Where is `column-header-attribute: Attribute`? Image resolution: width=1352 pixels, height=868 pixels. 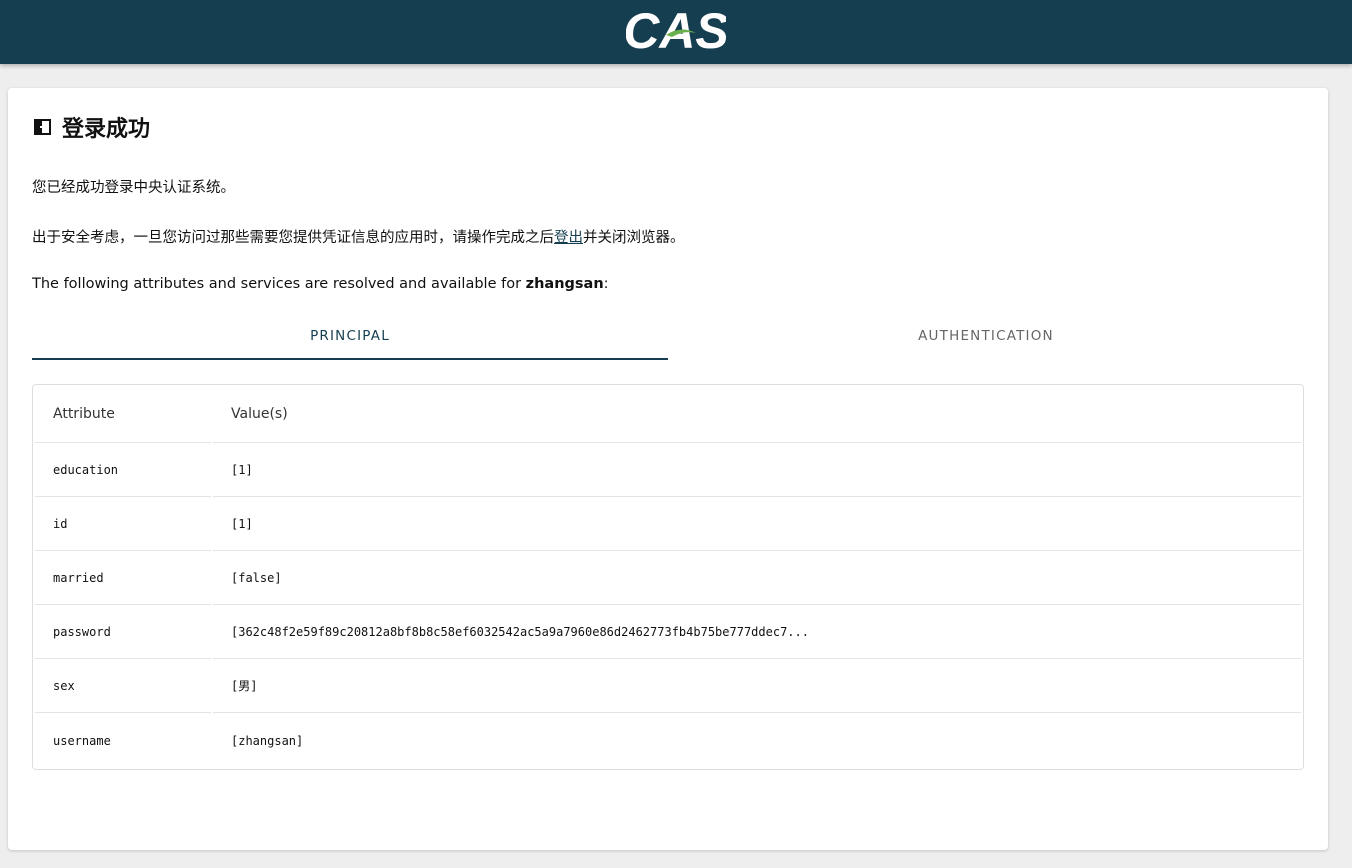 column-header-attribute: Attribute is located at coordinates (123, 414).